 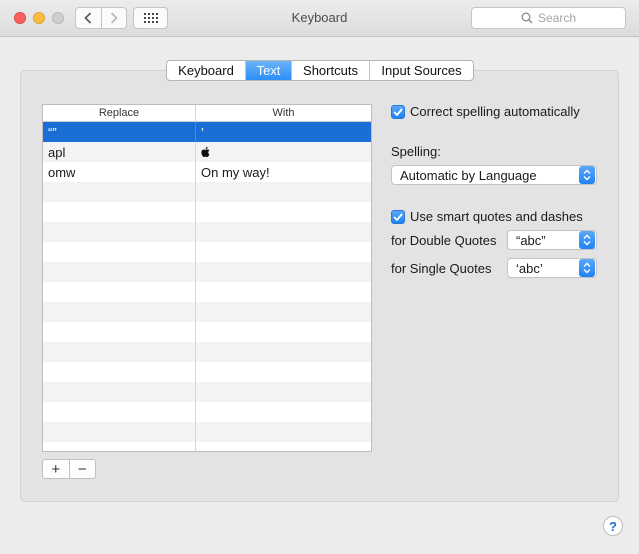 What do you see at coordinates (416, 151) in the screenshot?
I see `spelling-label: Spelling:` at bounding box center [416, 151].